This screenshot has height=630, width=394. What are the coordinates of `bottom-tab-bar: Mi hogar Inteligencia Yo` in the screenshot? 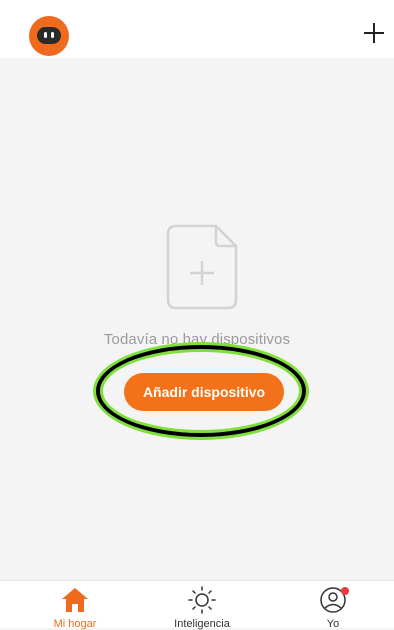 It's located at (197, 605).